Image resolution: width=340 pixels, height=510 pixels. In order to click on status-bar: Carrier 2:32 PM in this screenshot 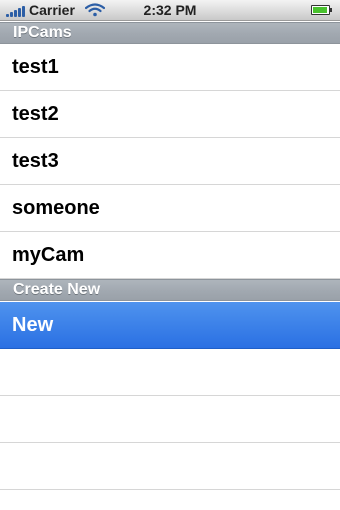, I will do `click(170, 10)`.